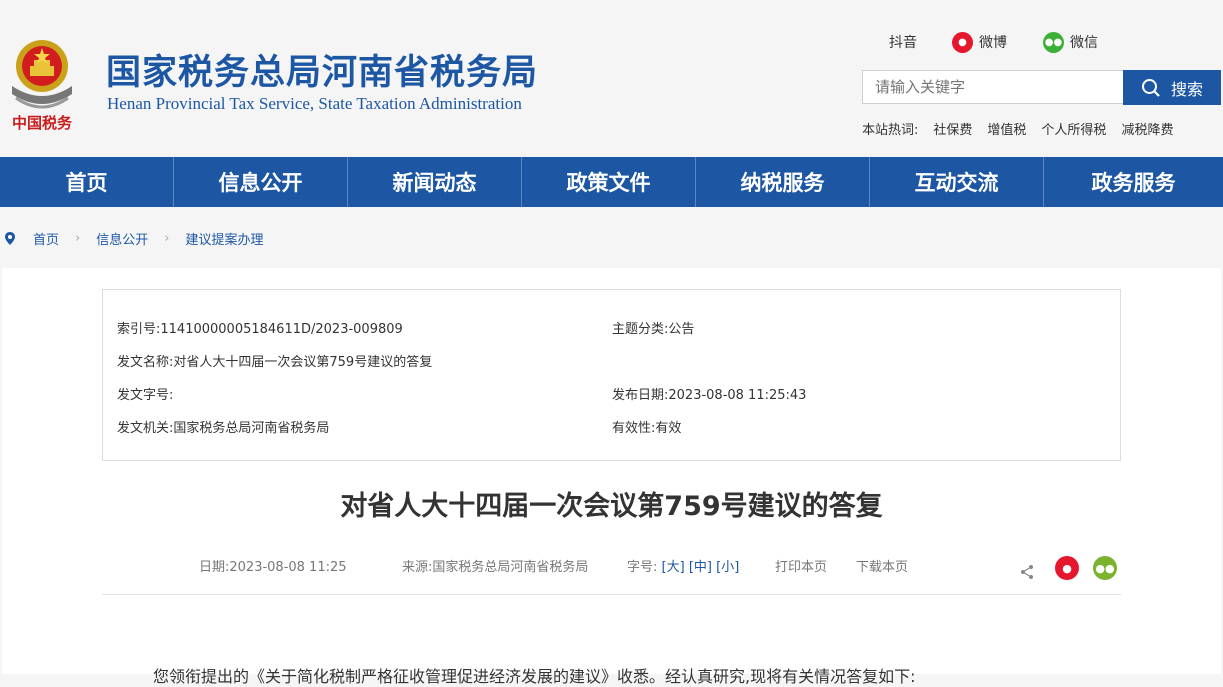 The height and width of the screenshot is (687, 1223). Describe the element at coordinates (801, 565) in the screenshot. I see `print-button: 打印本页` at that location.